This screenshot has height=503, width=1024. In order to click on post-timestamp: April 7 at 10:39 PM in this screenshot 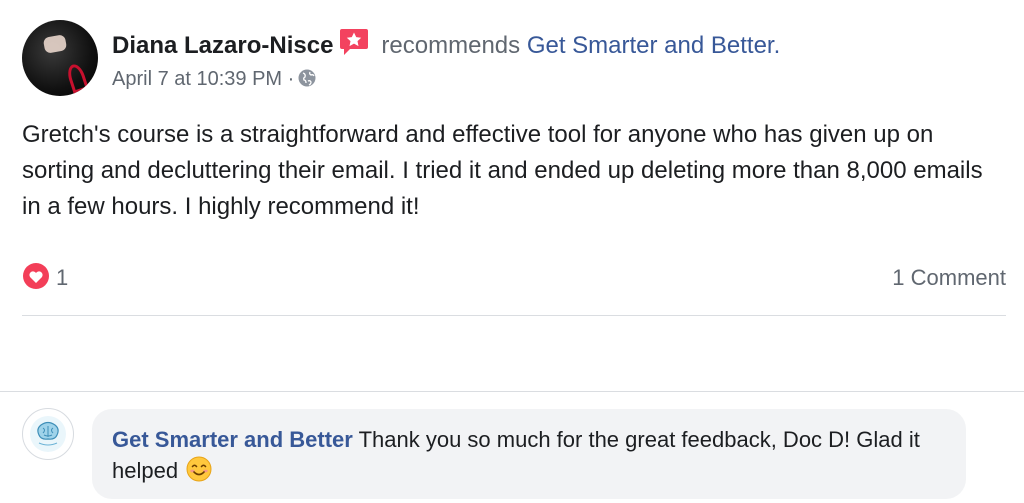, I will do `click(197, 79)`.